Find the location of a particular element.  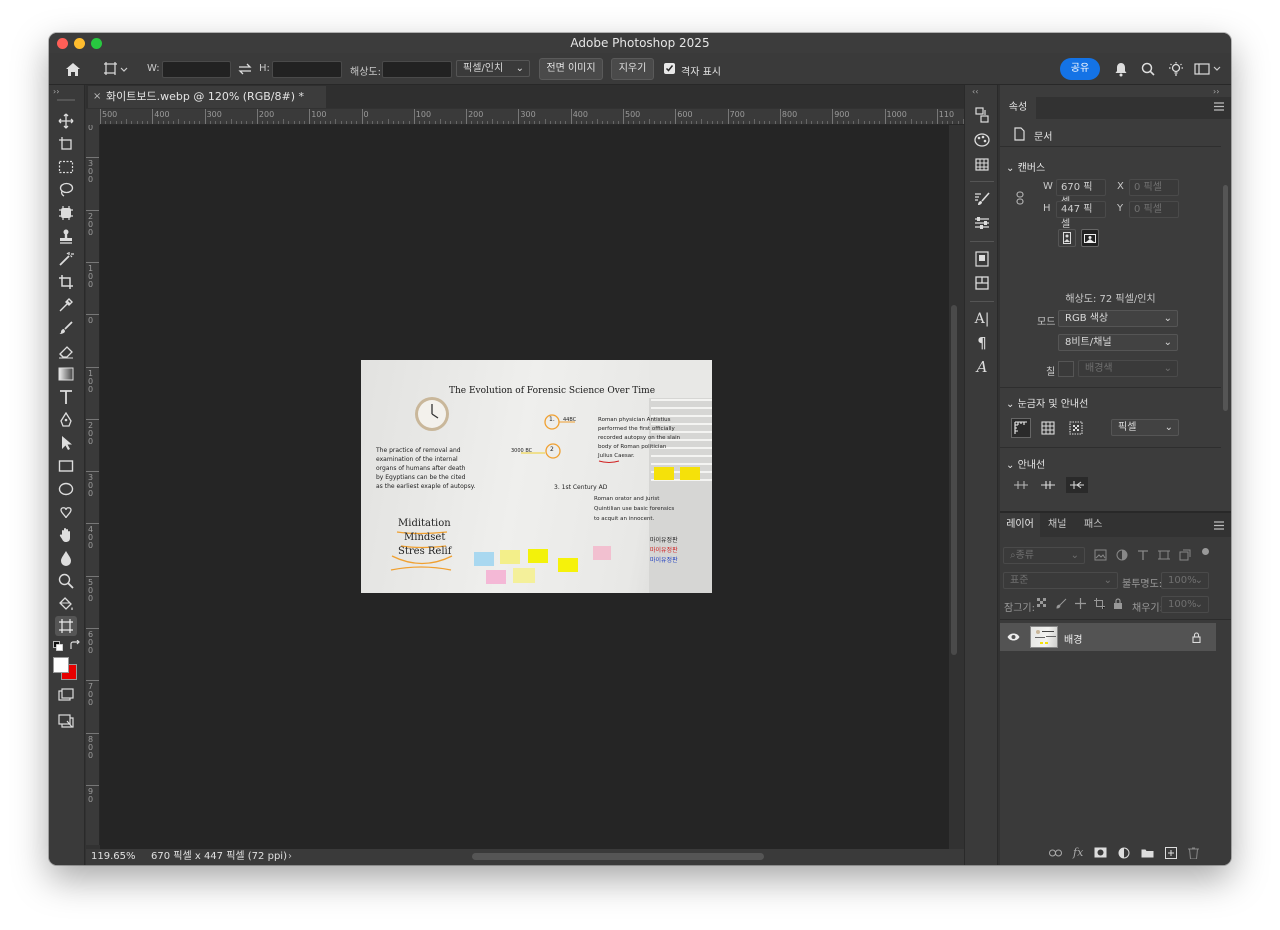

type-filter-icon is located at coordinates (1143, 555).